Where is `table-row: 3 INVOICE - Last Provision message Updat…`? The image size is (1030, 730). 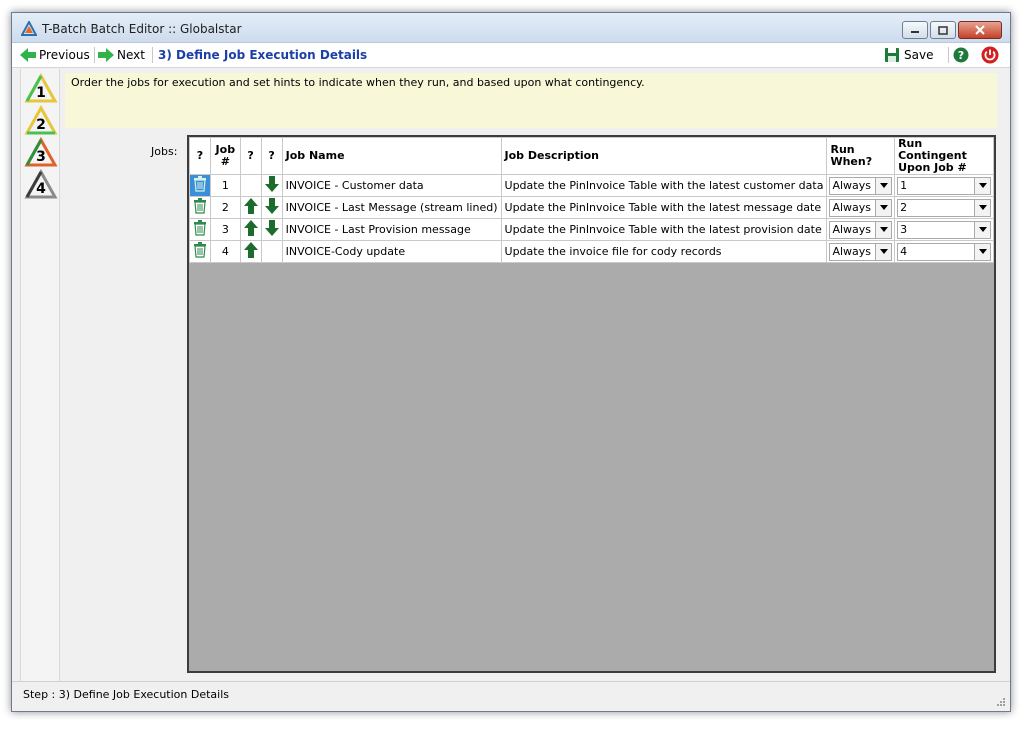 table-row: 3 INVOICE - Last Provision message Updat… is located at coordinates (591, 229).